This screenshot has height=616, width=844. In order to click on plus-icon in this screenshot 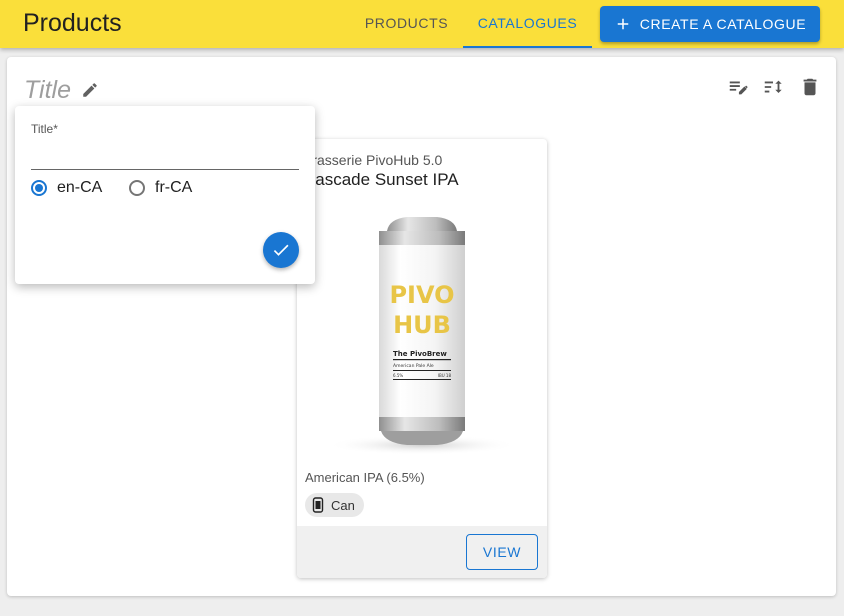, I will do `click(623, 24)`.